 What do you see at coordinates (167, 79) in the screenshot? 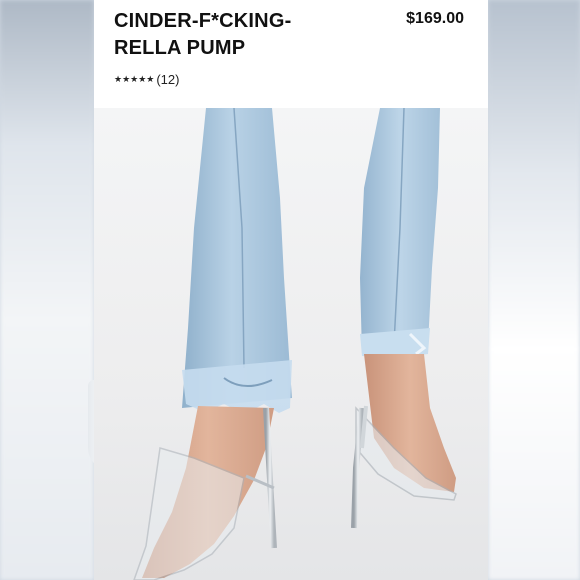
I see `review-count: (12)` at bounding box center [167, 79].